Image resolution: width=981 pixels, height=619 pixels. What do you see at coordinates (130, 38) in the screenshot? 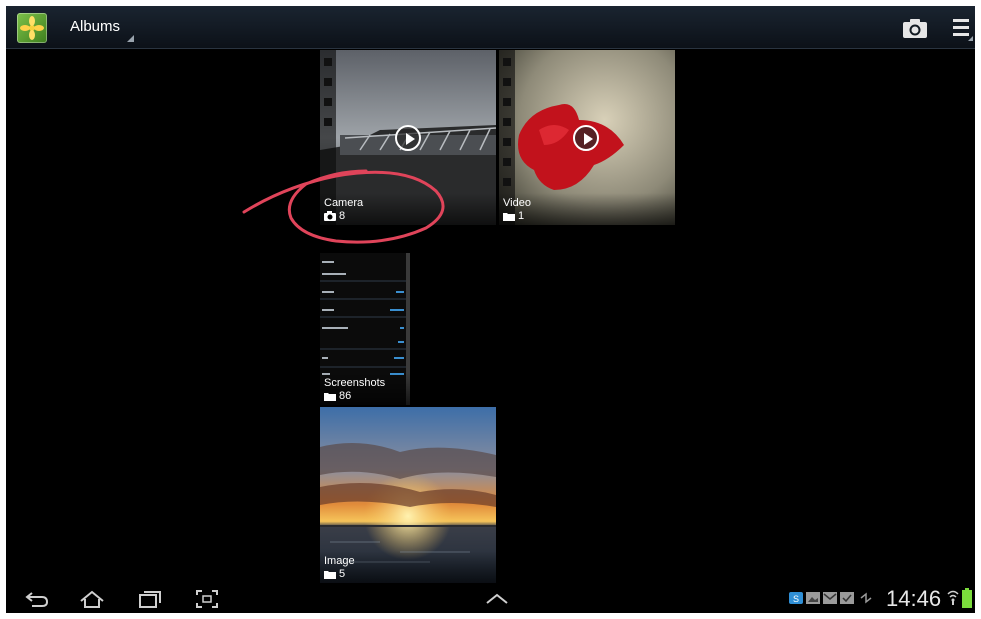
I see `dropdown-caret-icon` at bounding box center [130, 38].